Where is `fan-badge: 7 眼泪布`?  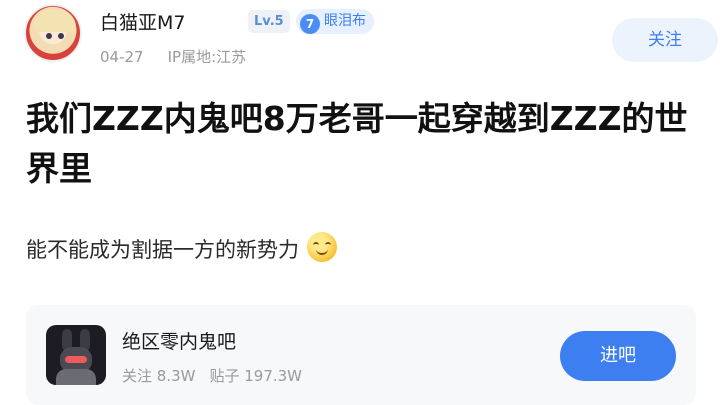
fan-badge: 7 眼泪布 is located at coordinates (335, 21).